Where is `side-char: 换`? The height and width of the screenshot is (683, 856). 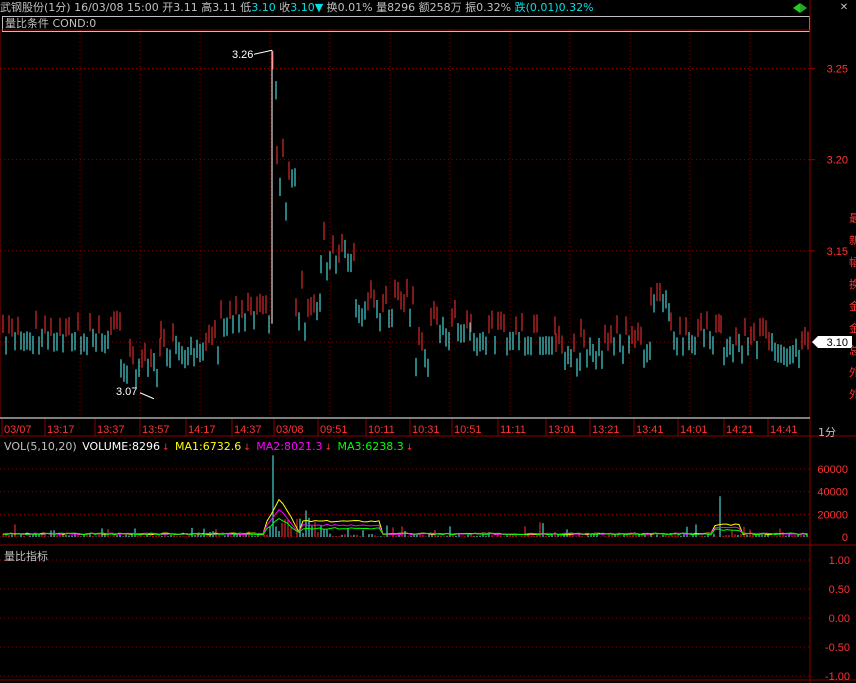 side-char: 换 is located at coordinates (852, 284).